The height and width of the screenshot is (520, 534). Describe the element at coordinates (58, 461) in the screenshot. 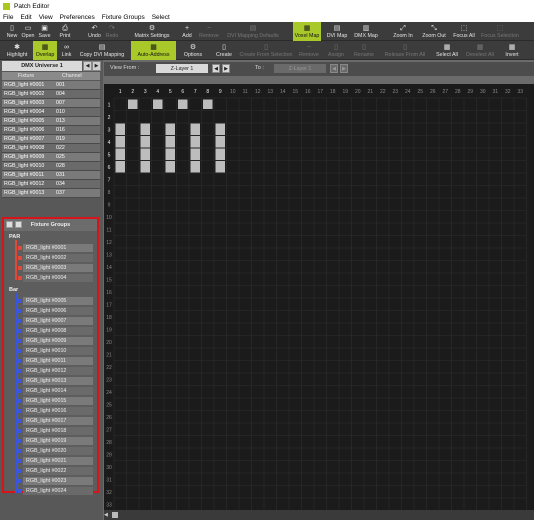

I see `group-item: RGB_light #0021` at that location.